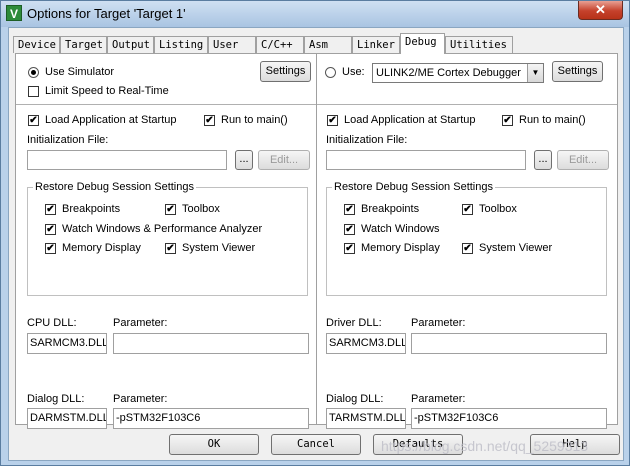 The width and height of the screenshot is (630, 466). Describe the element at coordinates (467, 248) in the screenshot. I see `right-system-viewer-checkbox: ✔` at that location.